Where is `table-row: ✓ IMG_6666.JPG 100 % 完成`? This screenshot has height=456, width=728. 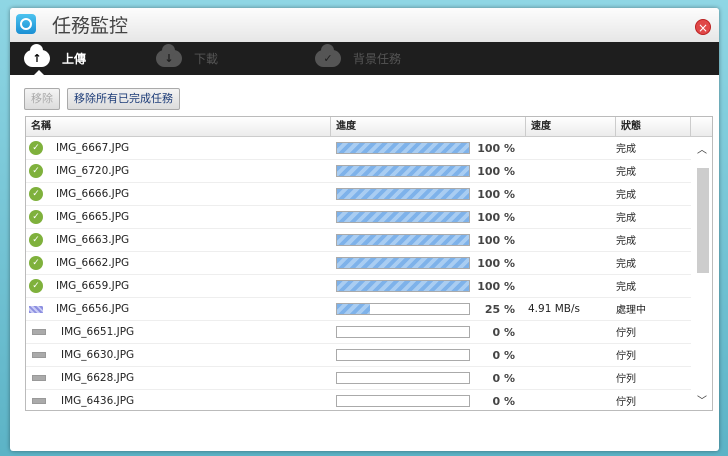
table-row: ✓ IMG_6666.JPG 100 % 完成 is located at coordinates (358, 194).